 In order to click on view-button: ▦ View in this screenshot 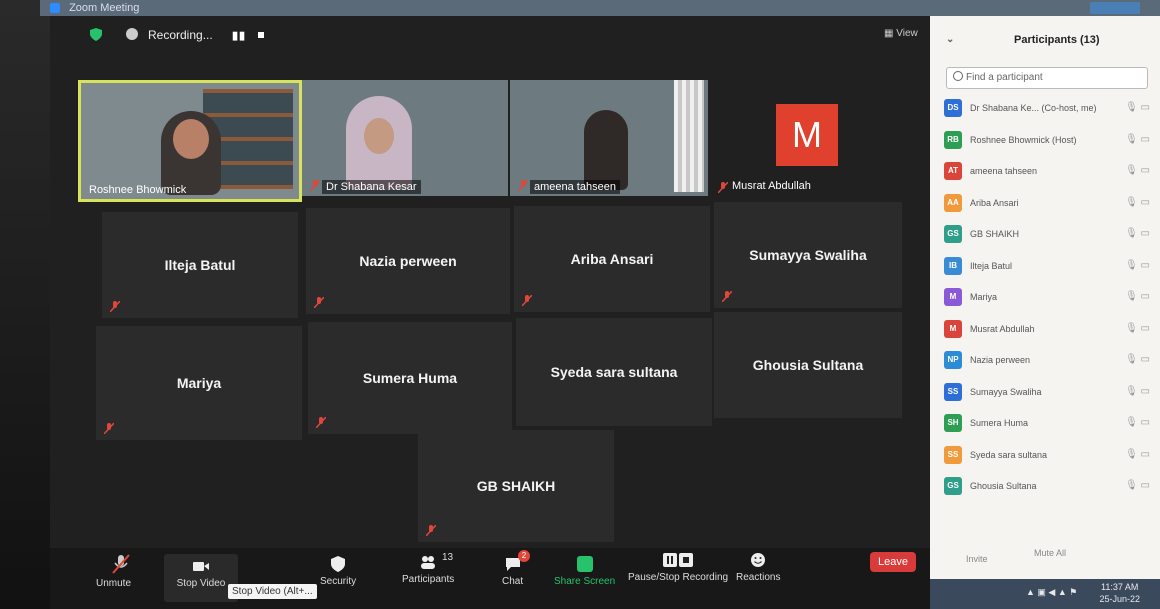, I will do `click(901, 33)`.